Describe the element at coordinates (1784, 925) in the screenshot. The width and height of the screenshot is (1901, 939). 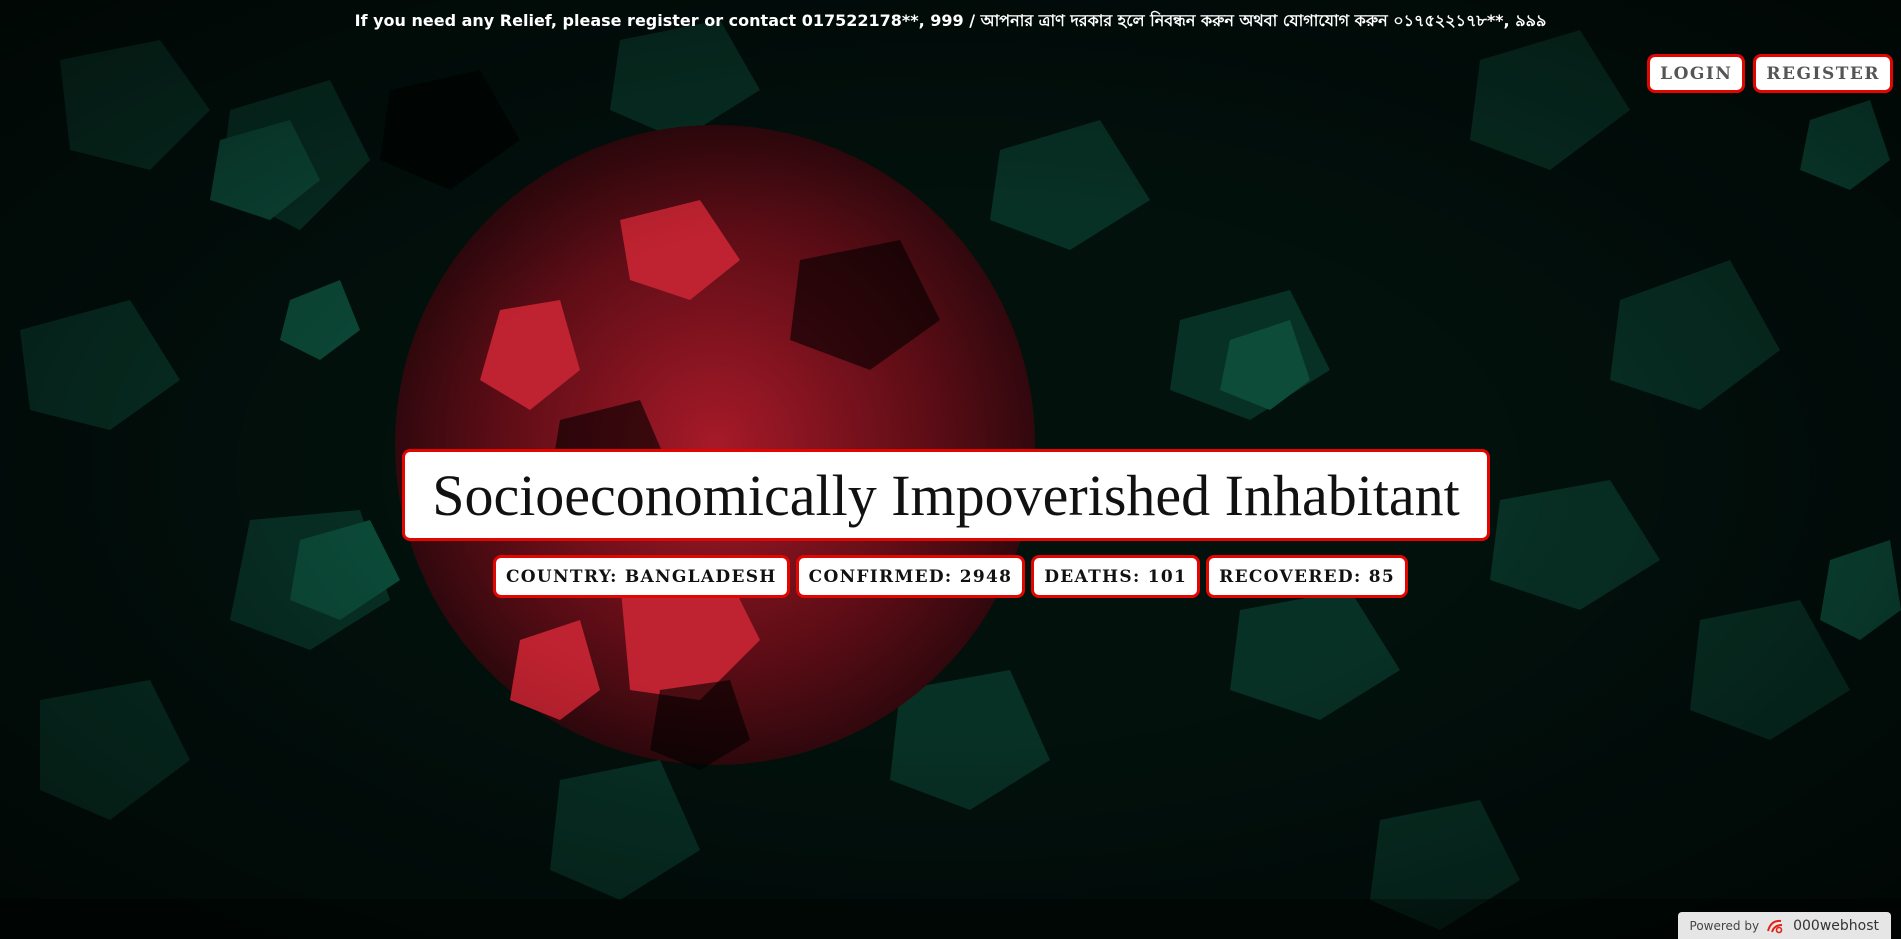
I see `powered-by-badge: Powered by 000webhost` at that location.